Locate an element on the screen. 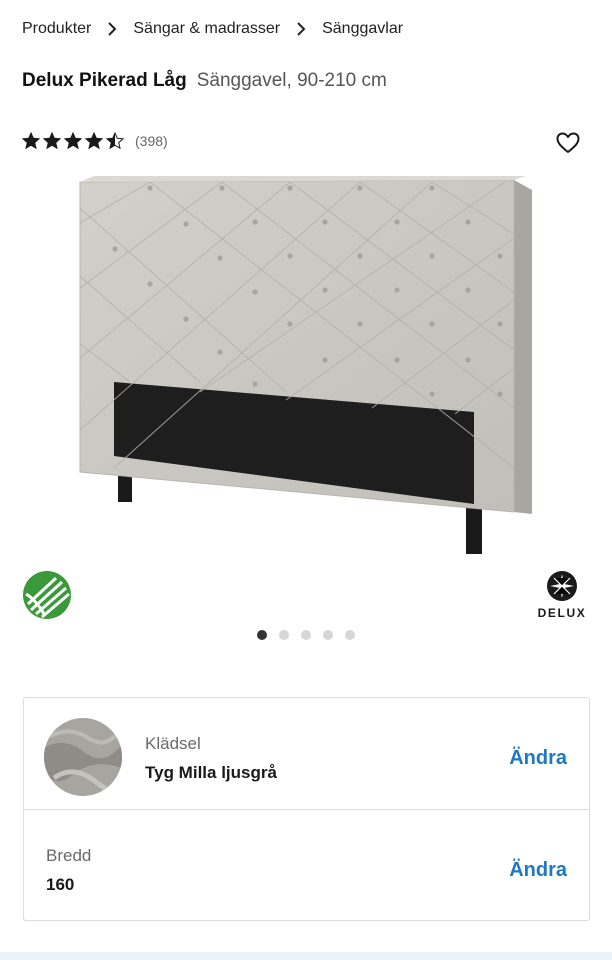  rating: (398) is located at coordinates (95, 141).